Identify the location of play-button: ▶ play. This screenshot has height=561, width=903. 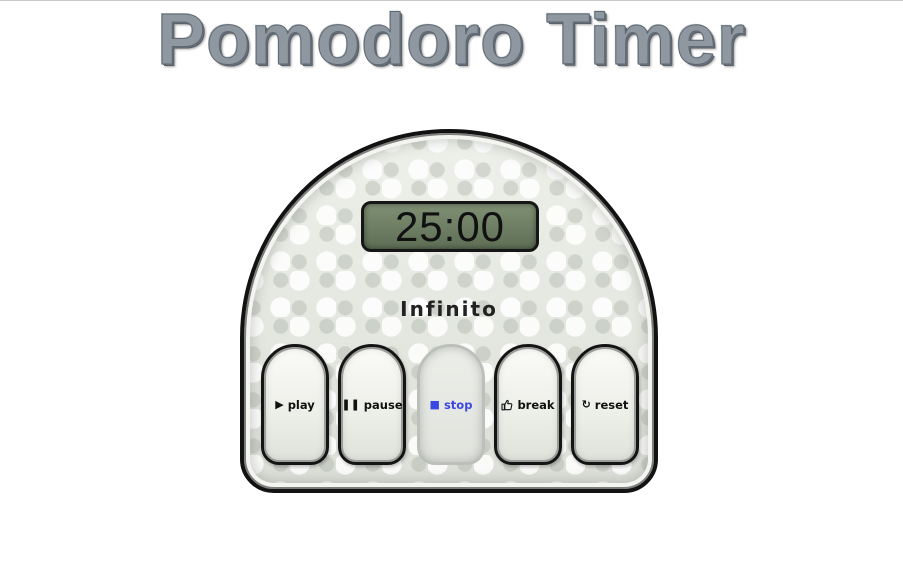
(295, 404).